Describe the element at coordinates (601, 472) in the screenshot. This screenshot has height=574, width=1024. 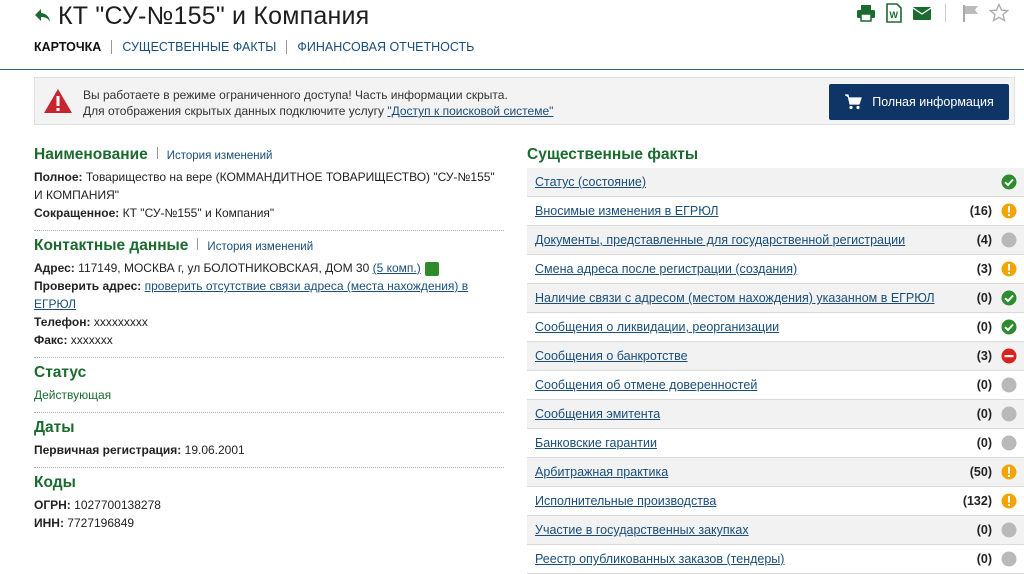
I see `fact-link: Арбитражная практика` at that location.